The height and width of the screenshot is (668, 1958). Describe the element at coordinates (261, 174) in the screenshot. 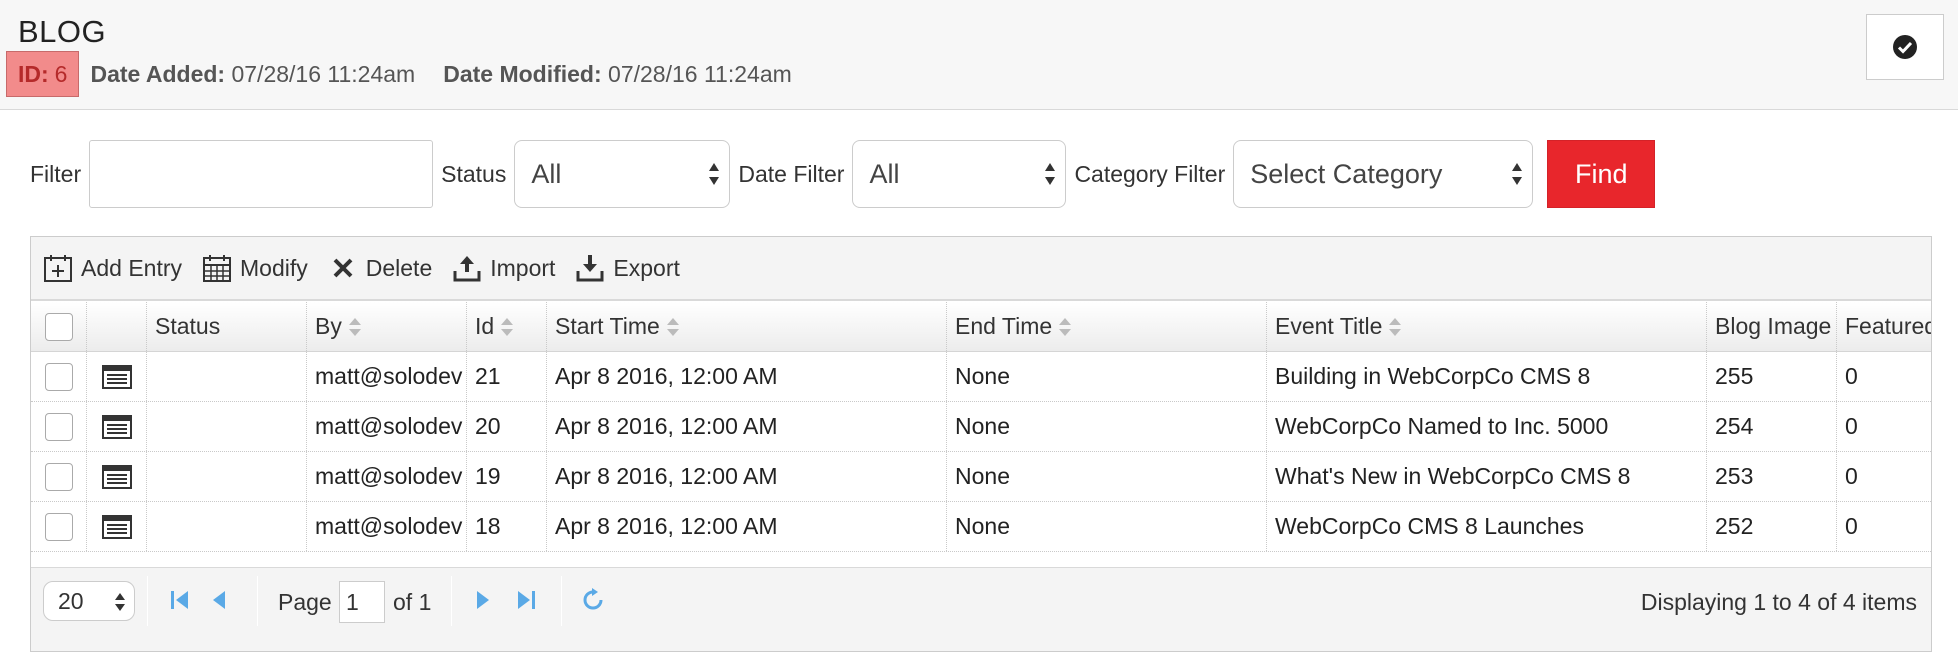

I see `filter-input` at that location.